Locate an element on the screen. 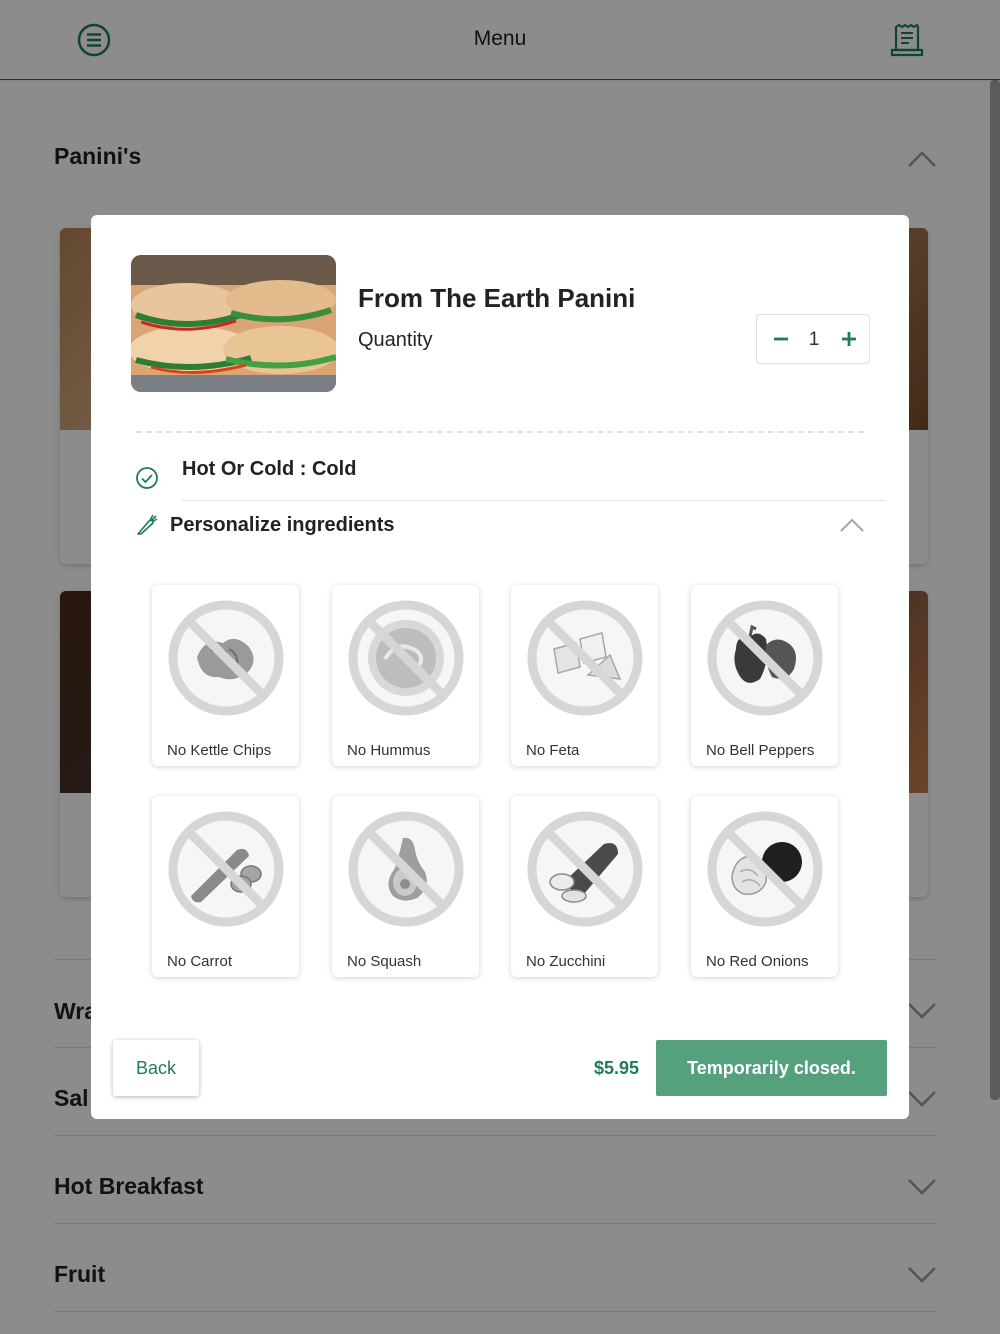 Image resolution: width=1000 pixels, height=1334 pixels. temporarily-closed-button: Temporarily closed. is located at coordinates (771, 1068).